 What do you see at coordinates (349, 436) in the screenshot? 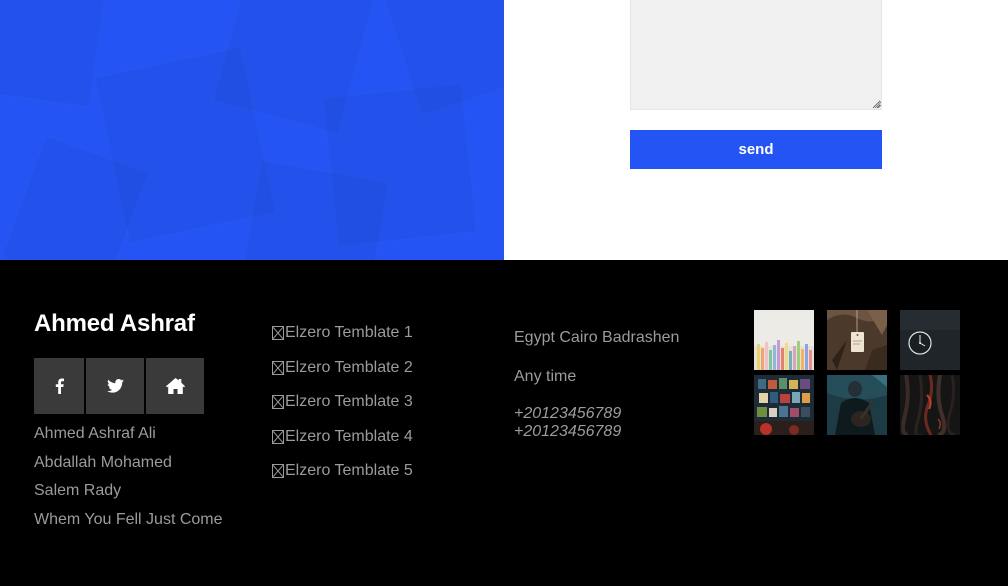
I see `footer-link-label: Elzero Temblate 4` at bounding box center [349, 436].